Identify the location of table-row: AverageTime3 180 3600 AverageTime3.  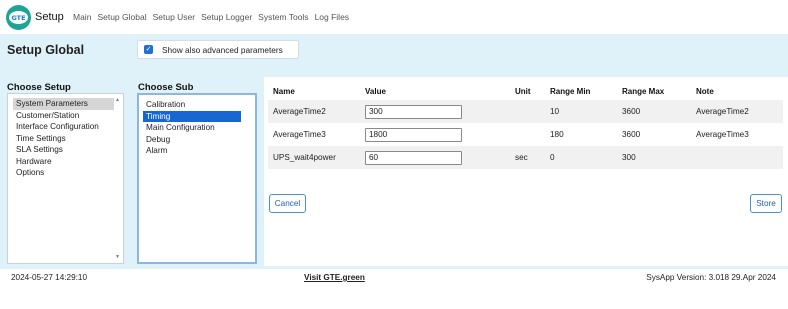
(525, 134).